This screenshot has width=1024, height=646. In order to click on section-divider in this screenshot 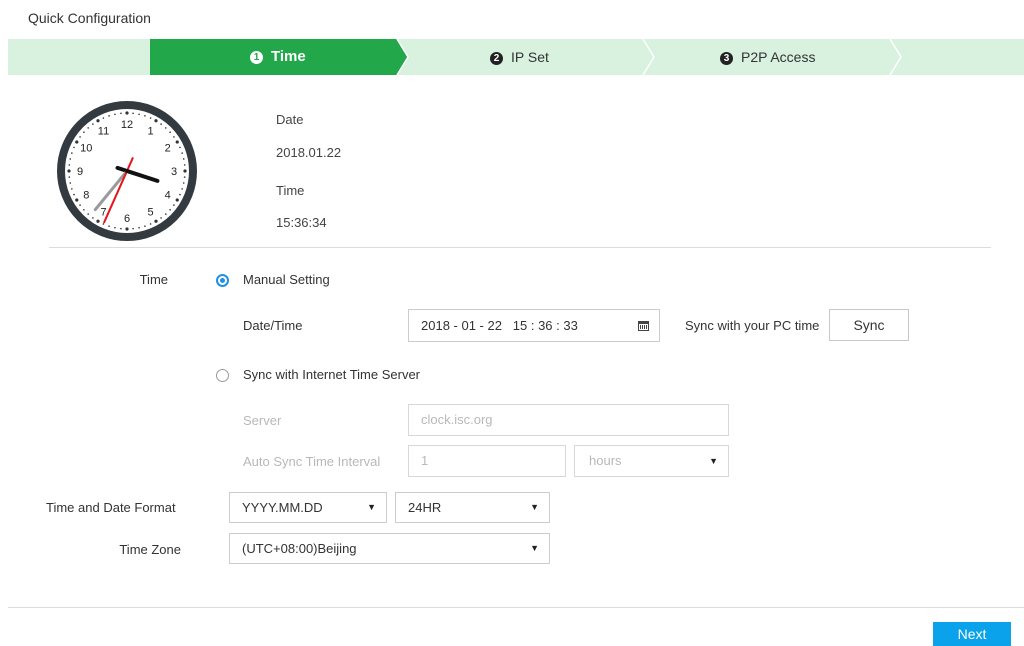, I will do `click(520, 247)`.